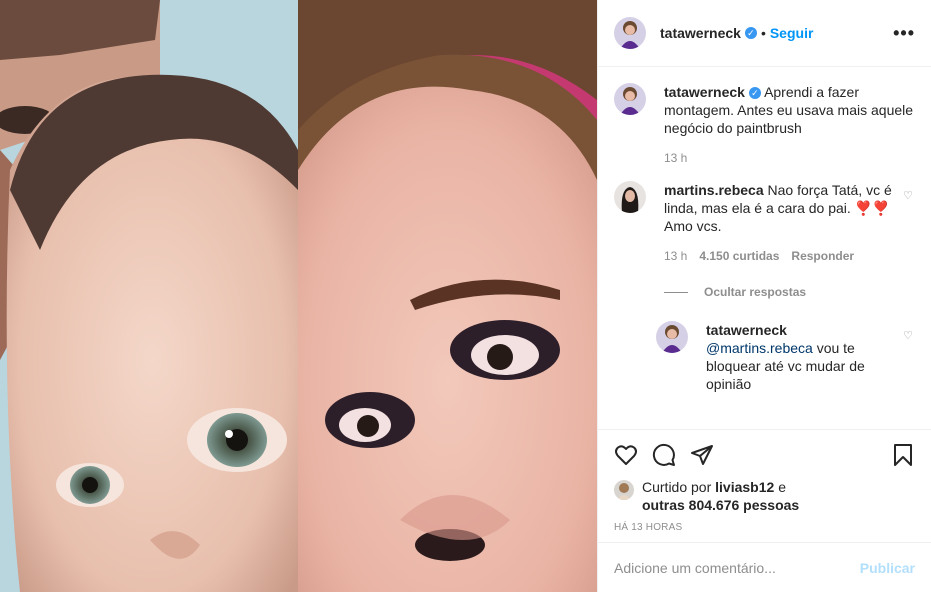 Image resolution: width=931 pixels, height=592 pixels. Describe the element at coordinates (759, 348) in the screenshot. I see `reply-mention: @martins.rebeca` at that location.